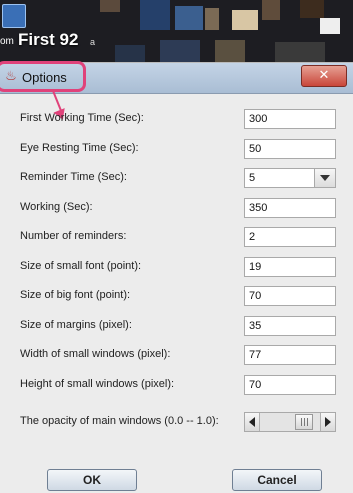 This screenshot has width=353, height=493. Describe the element at coordinates (290, 237) in the screenshot. I see `number-of-reminders-input: 2` at that location.